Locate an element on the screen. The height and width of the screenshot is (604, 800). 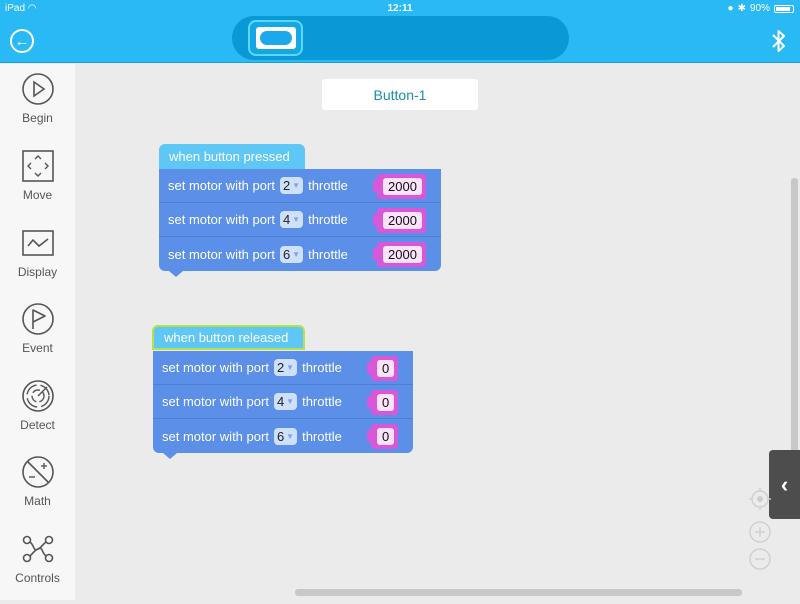
display-icon is located at coordinates (37, 243).